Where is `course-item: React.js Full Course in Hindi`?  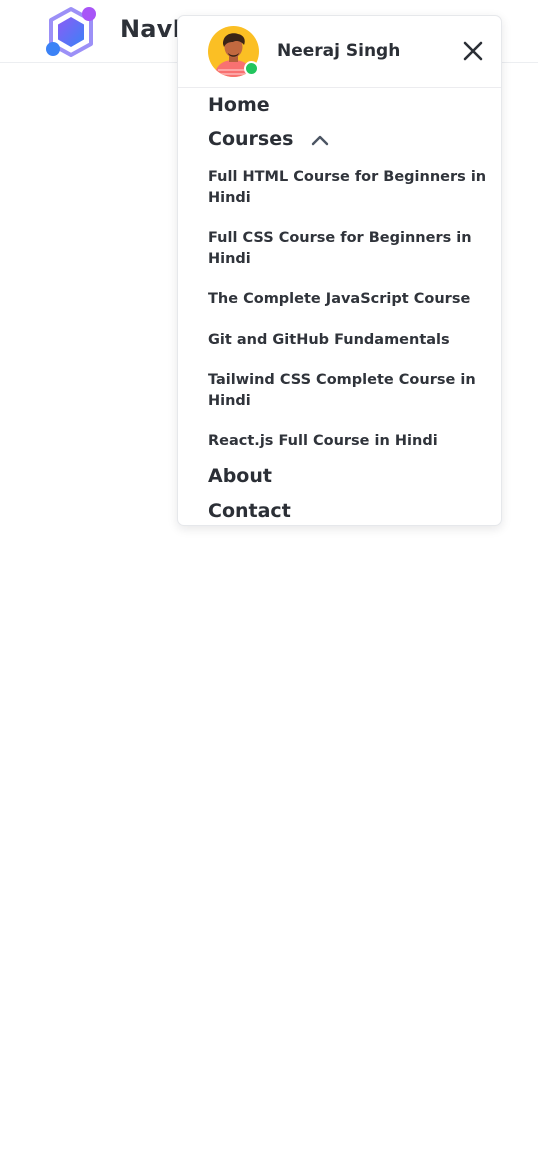 course-item: React.js Full Course in Hindi is located at coordinates (348, 442).